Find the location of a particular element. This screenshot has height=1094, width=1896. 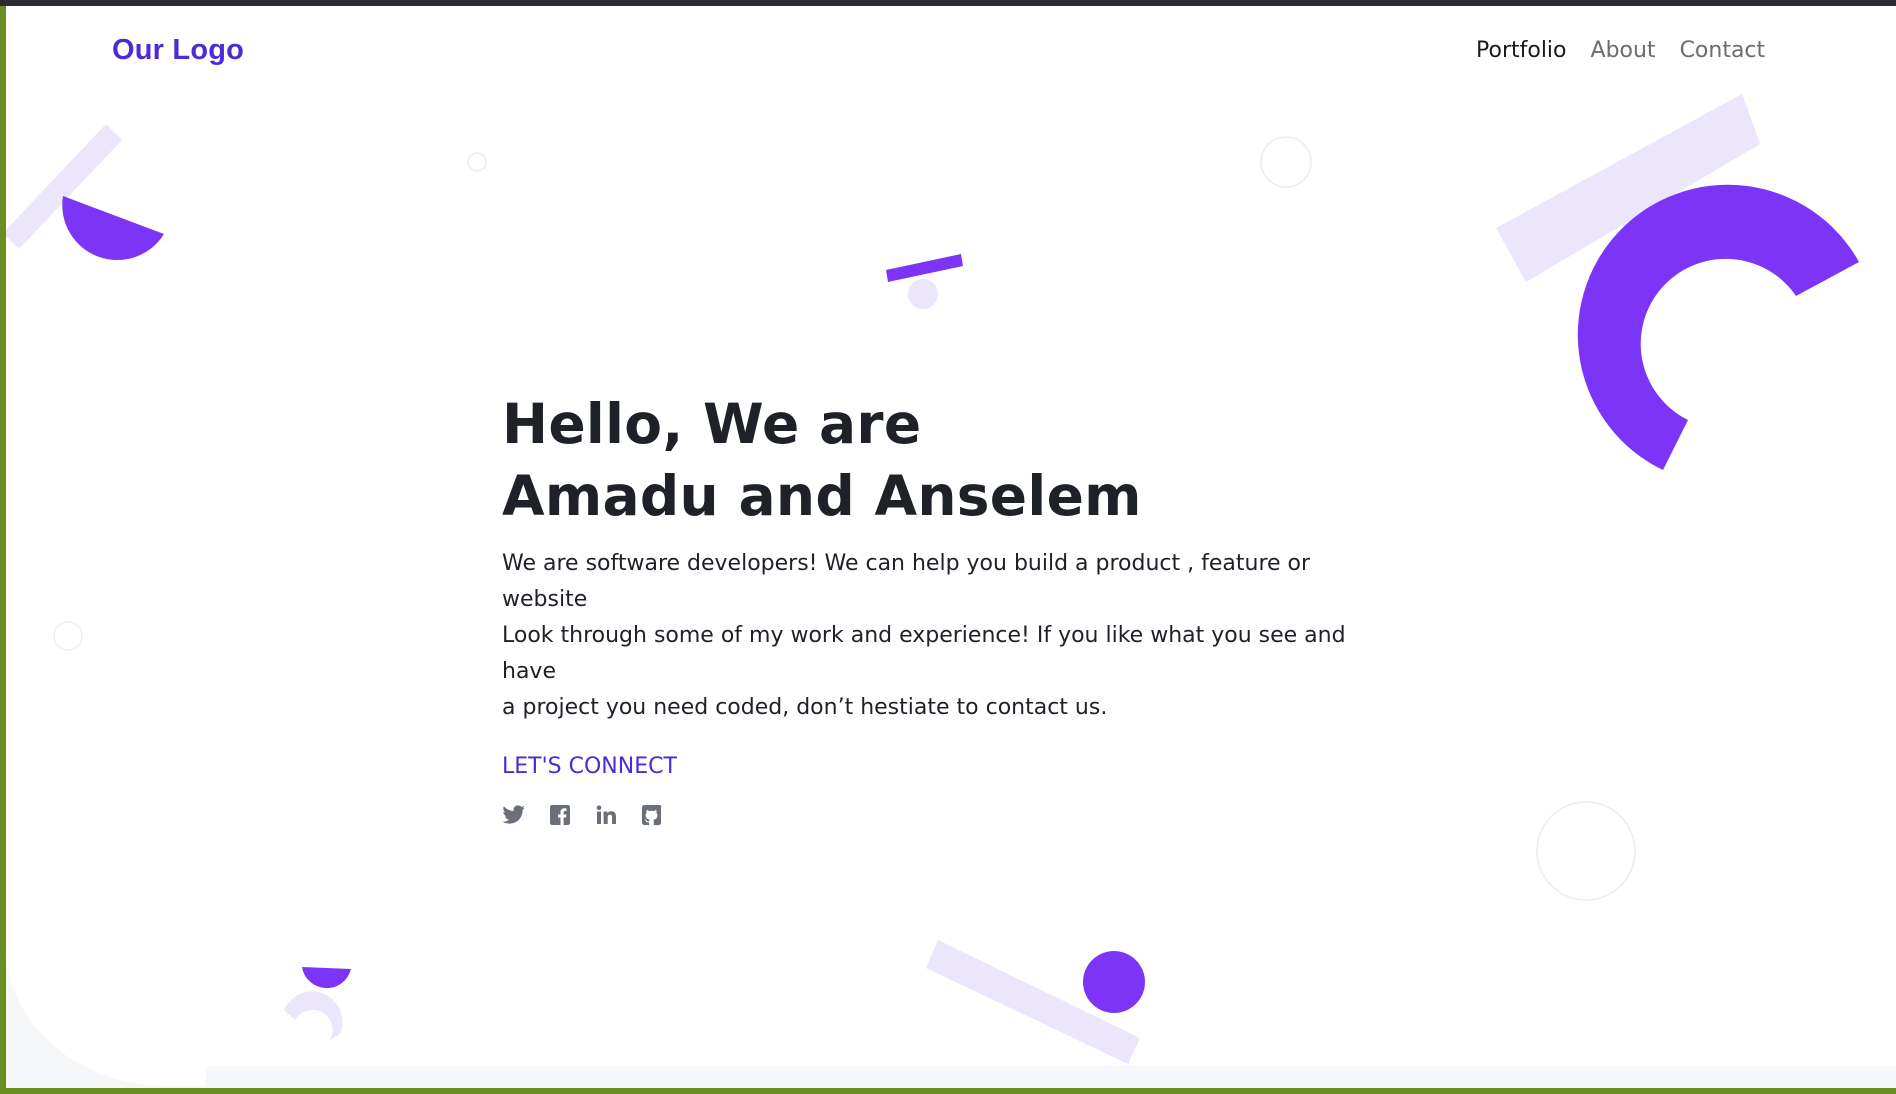

main-nav: Portfolio About Contact is located at coordinates (1620, 50).